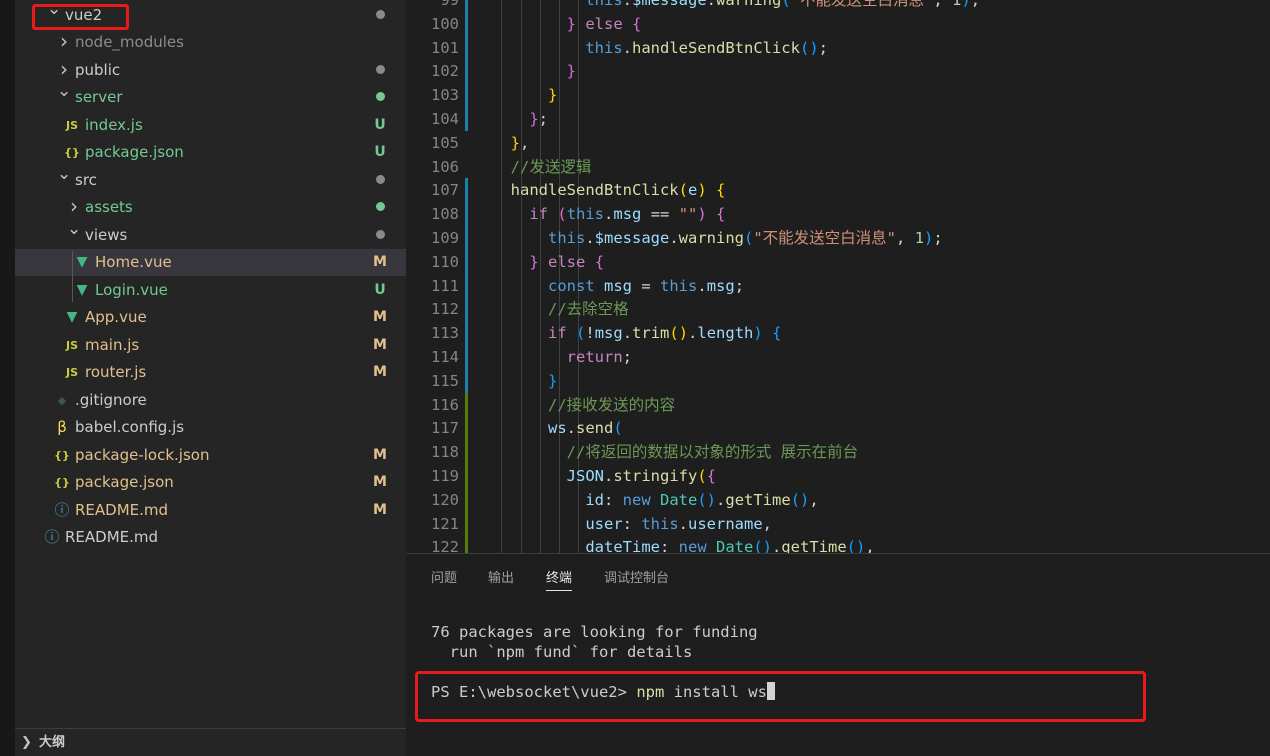 The height and width of the screenshot is (756, 1270). Describe the element at coordinates (210, 70) in the screenshot. I see `tree-folder-public: › public` at that location.